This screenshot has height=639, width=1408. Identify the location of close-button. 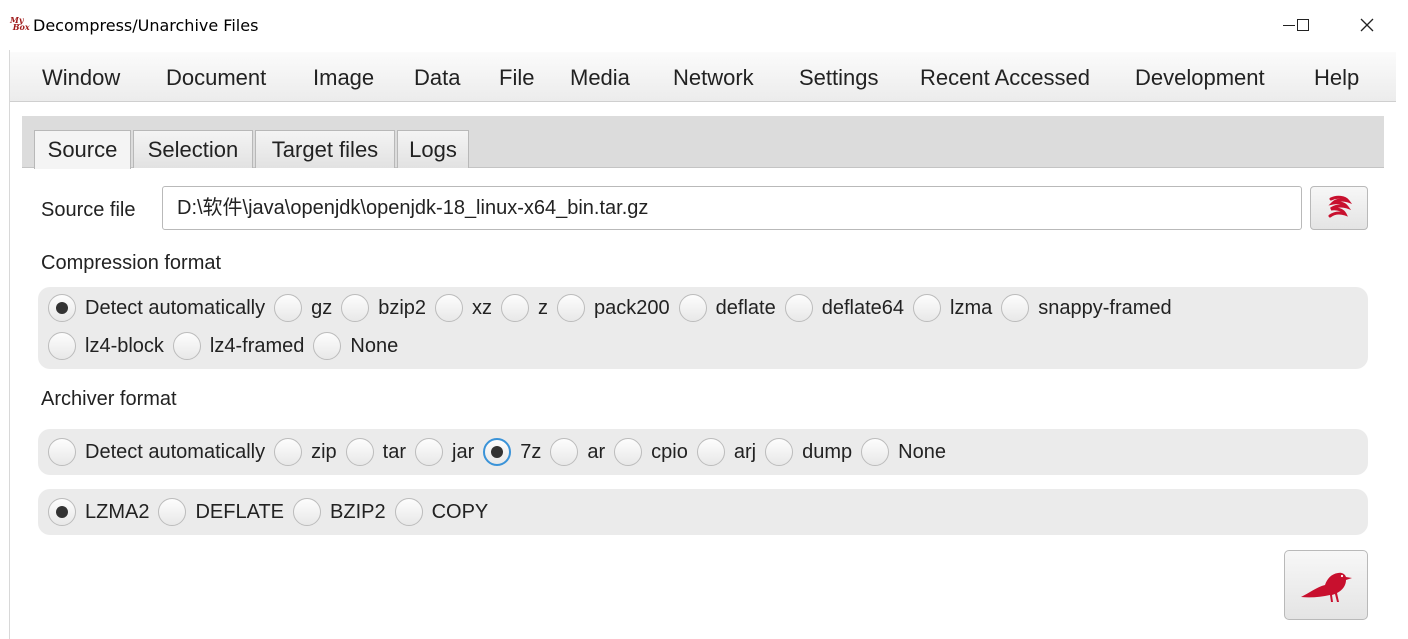
(1367, 25).